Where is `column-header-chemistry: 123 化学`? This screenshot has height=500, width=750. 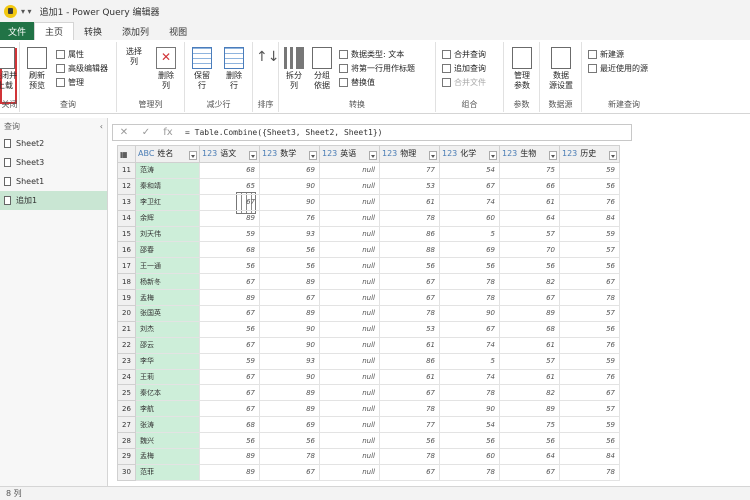
column-header-chemistry: 123 化学 is located at coordinates (469, 154).